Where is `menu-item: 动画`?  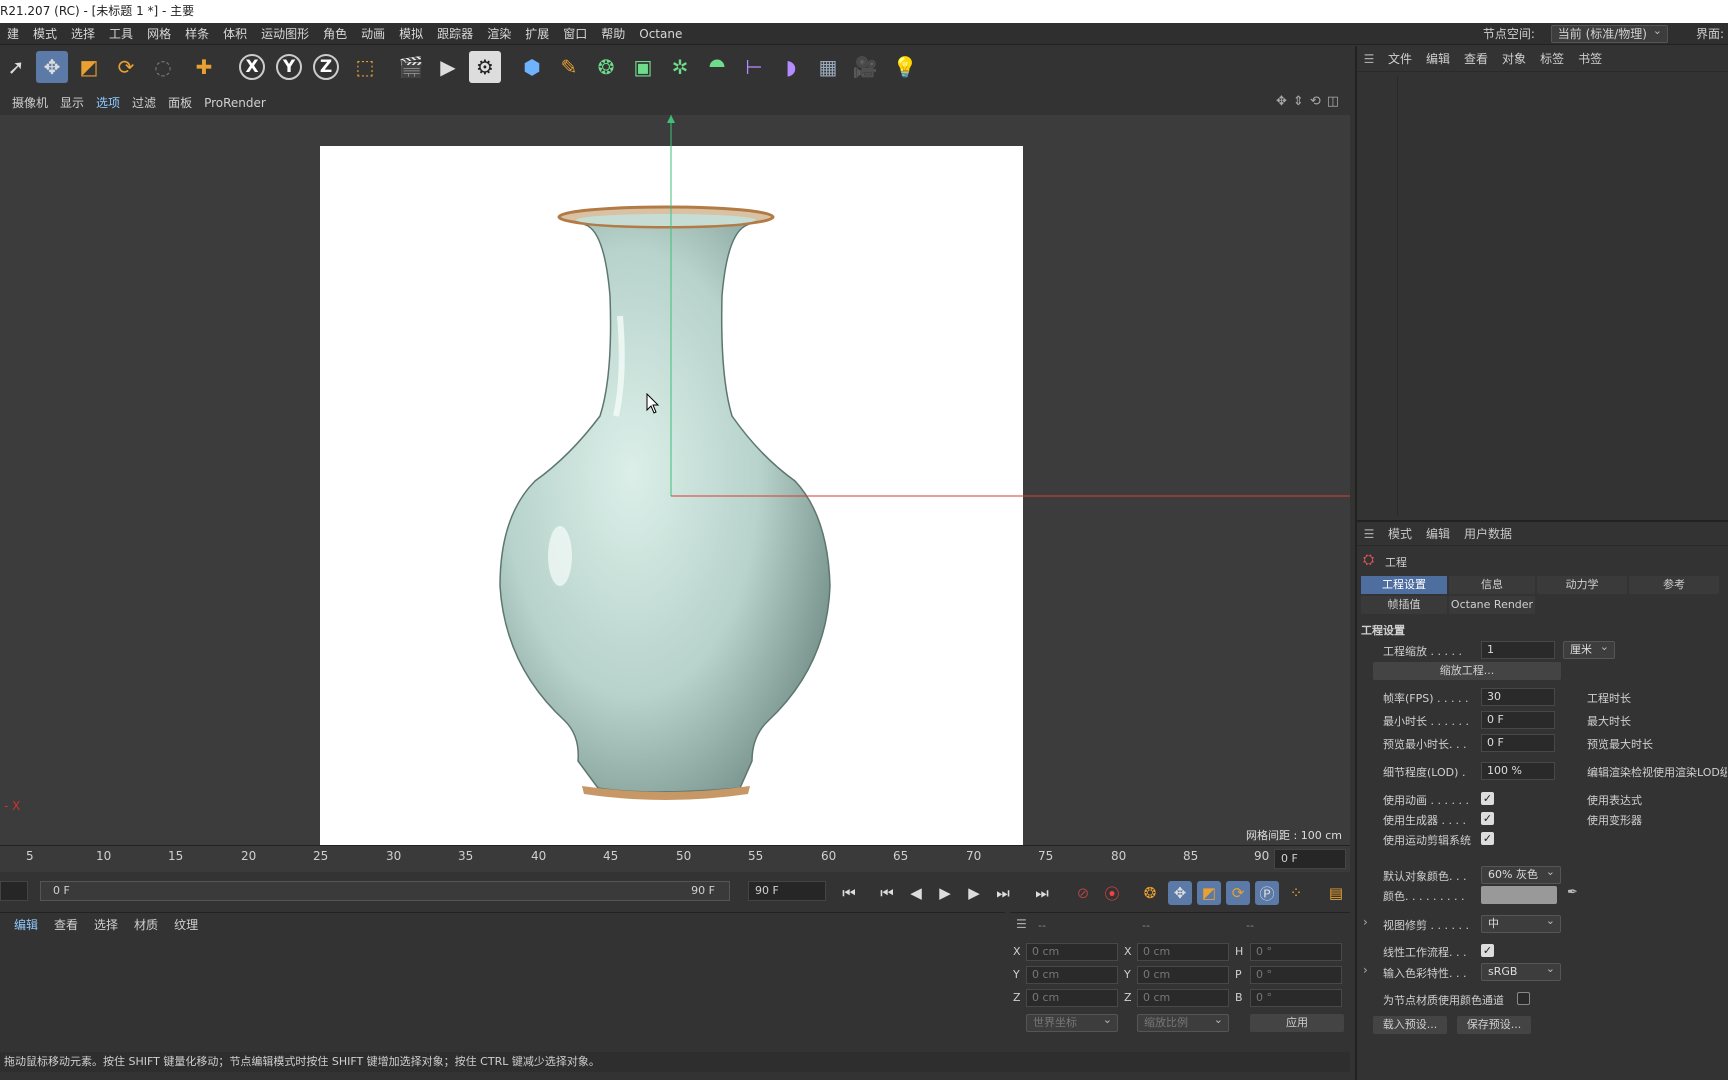 menu-item: 动画 is located at coordinates (373, 34).